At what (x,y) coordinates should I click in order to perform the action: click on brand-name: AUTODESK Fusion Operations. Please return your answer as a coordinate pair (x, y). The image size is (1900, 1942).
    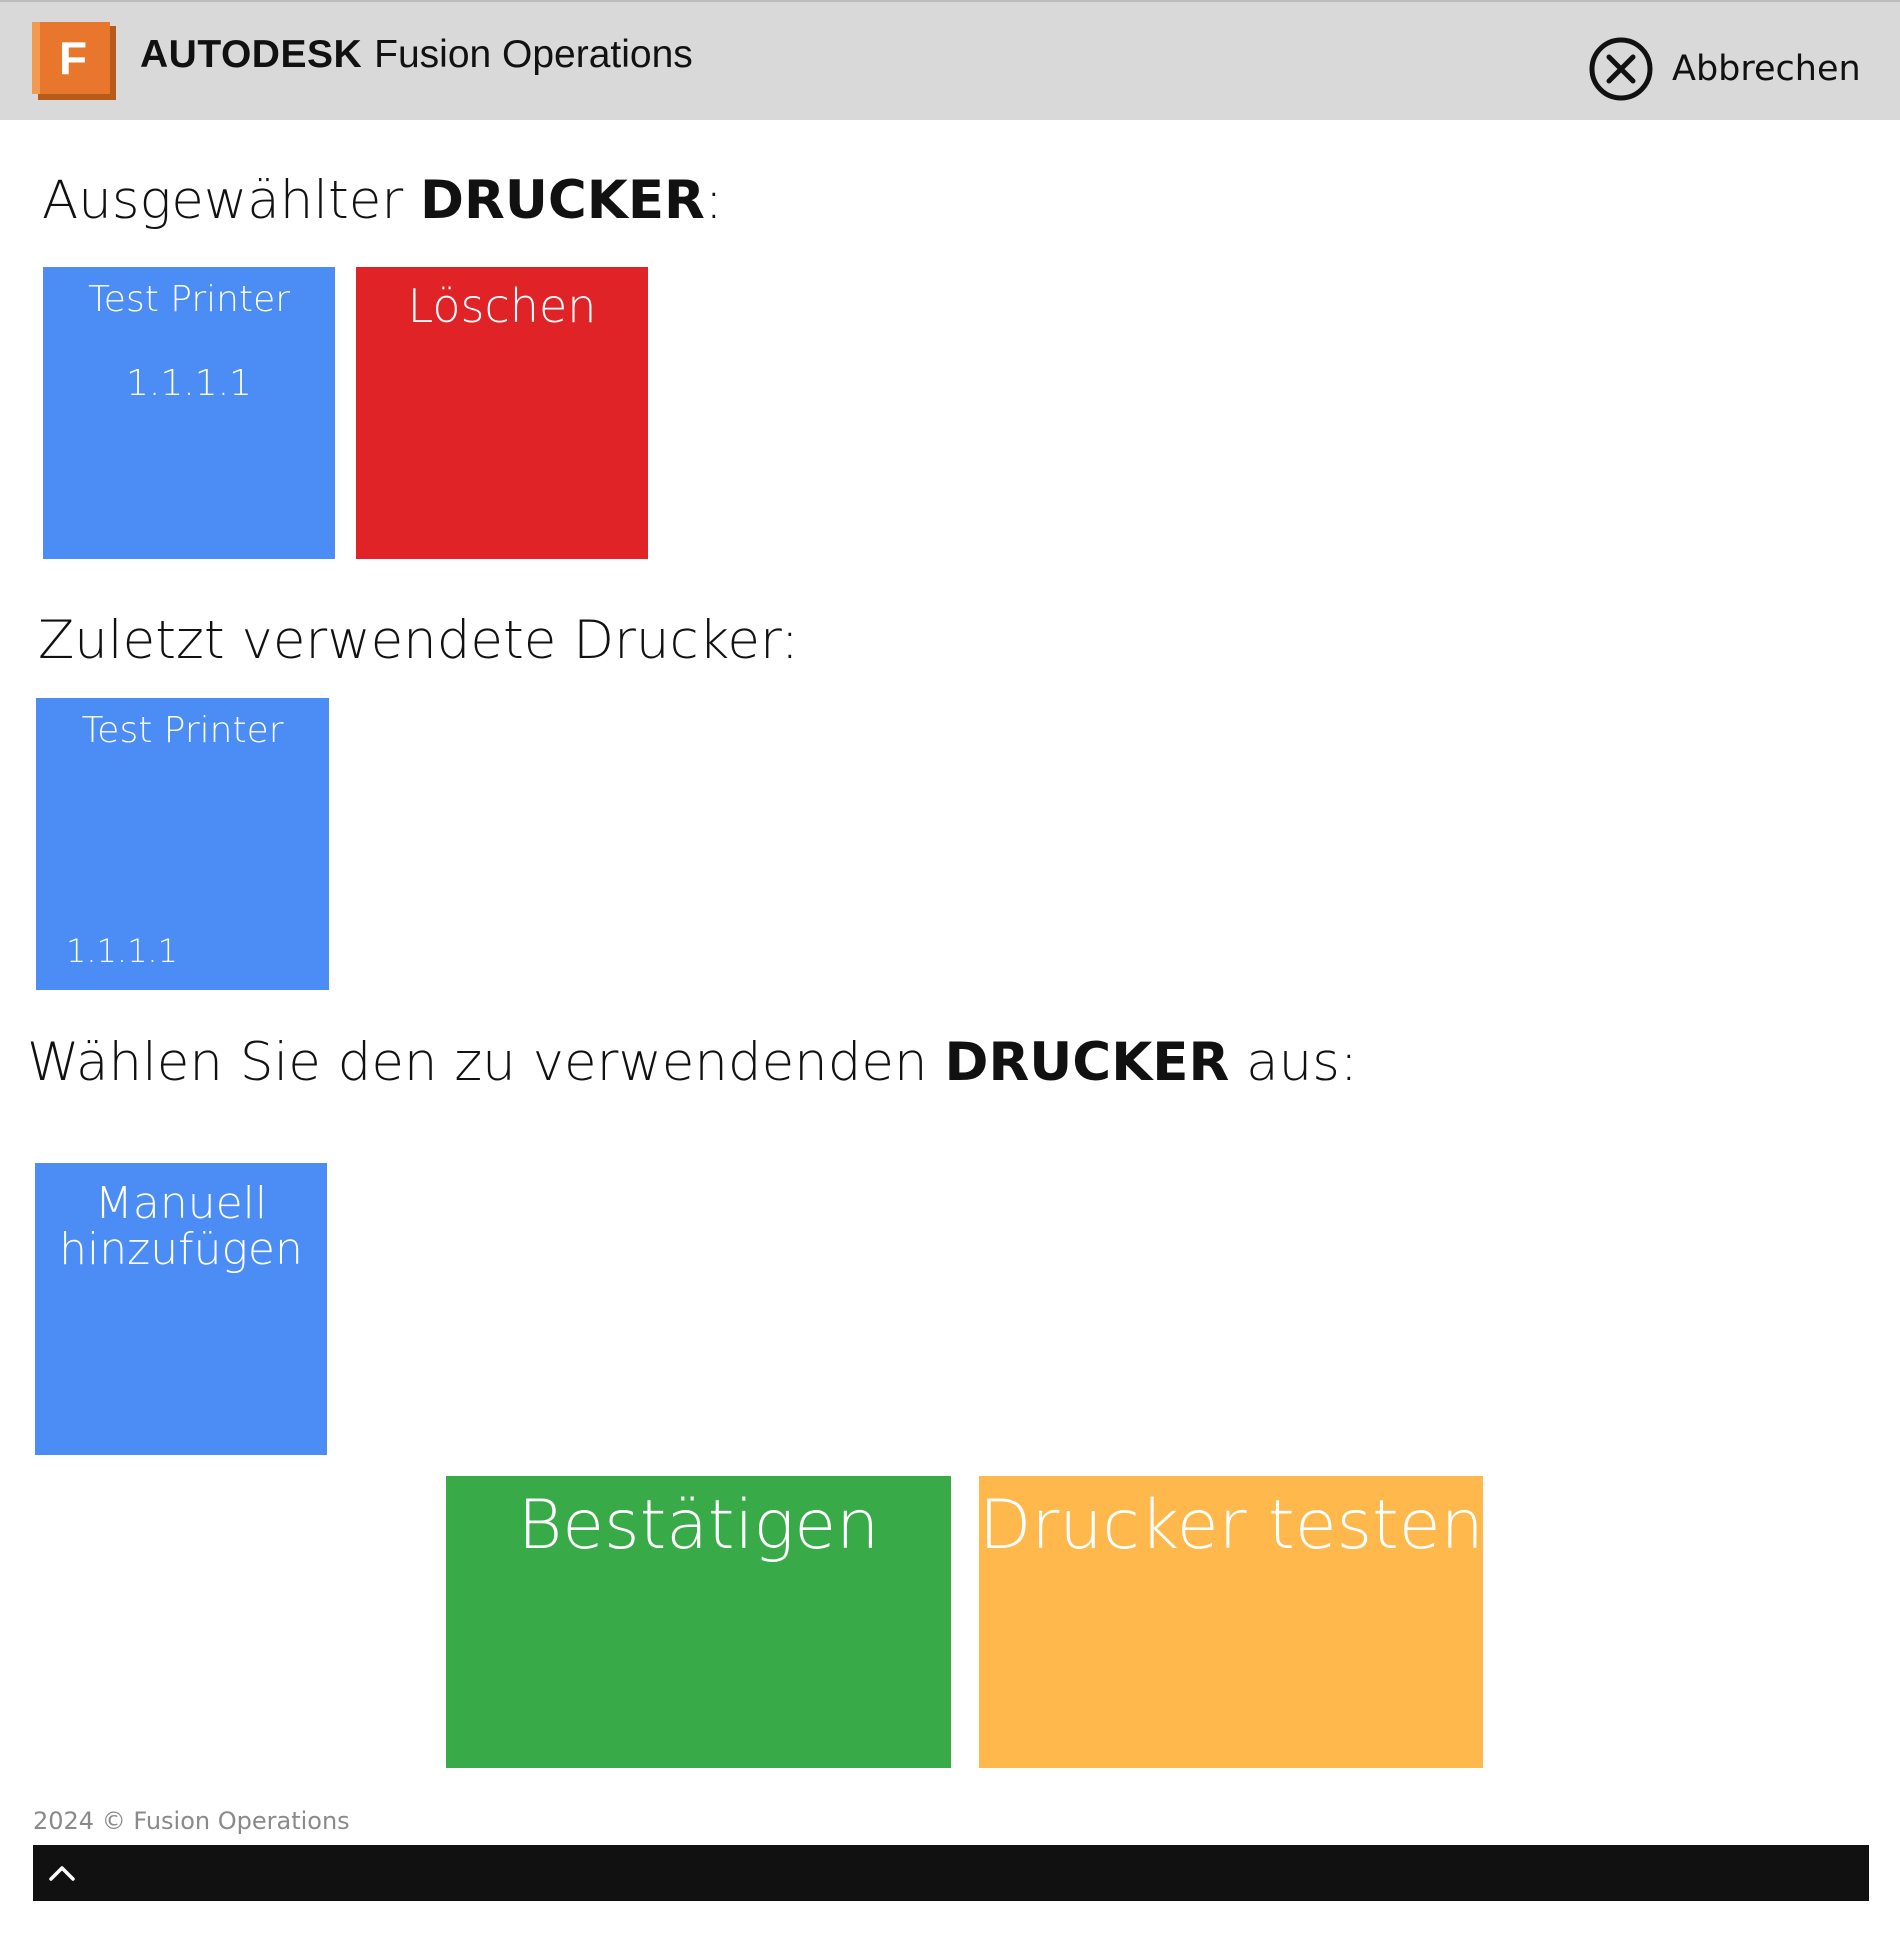
    Looking at the image, I should click on (416, 55).